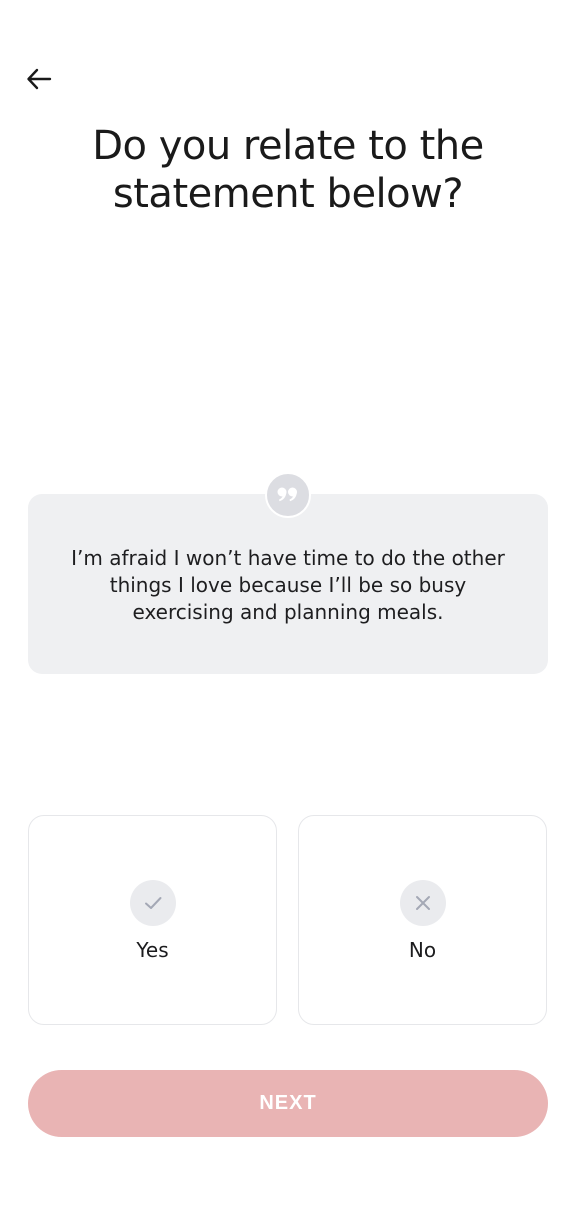 This screenshot has height=1216, width=576. I want to click on arrow-left-icon, so click(39, 79).